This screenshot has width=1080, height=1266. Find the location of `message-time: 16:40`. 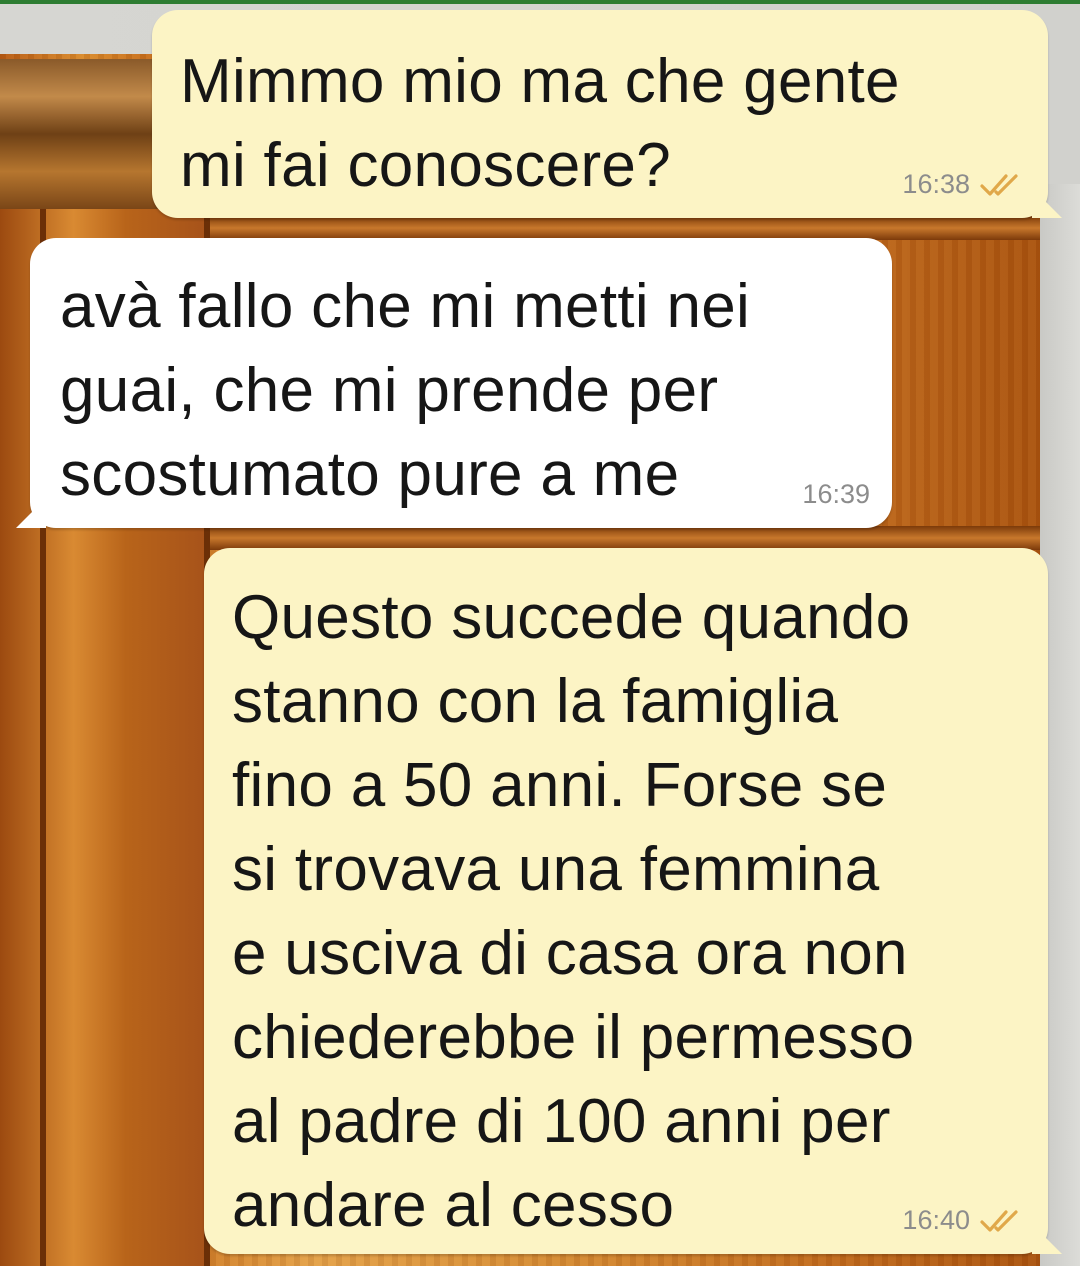

message-time: 16:40 is located at coordinates (936, 1220).